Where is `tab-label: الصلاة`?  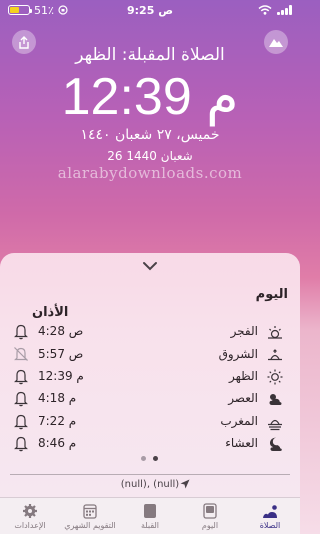
tab-label: الصلاة is located at coordinates (270, 525).